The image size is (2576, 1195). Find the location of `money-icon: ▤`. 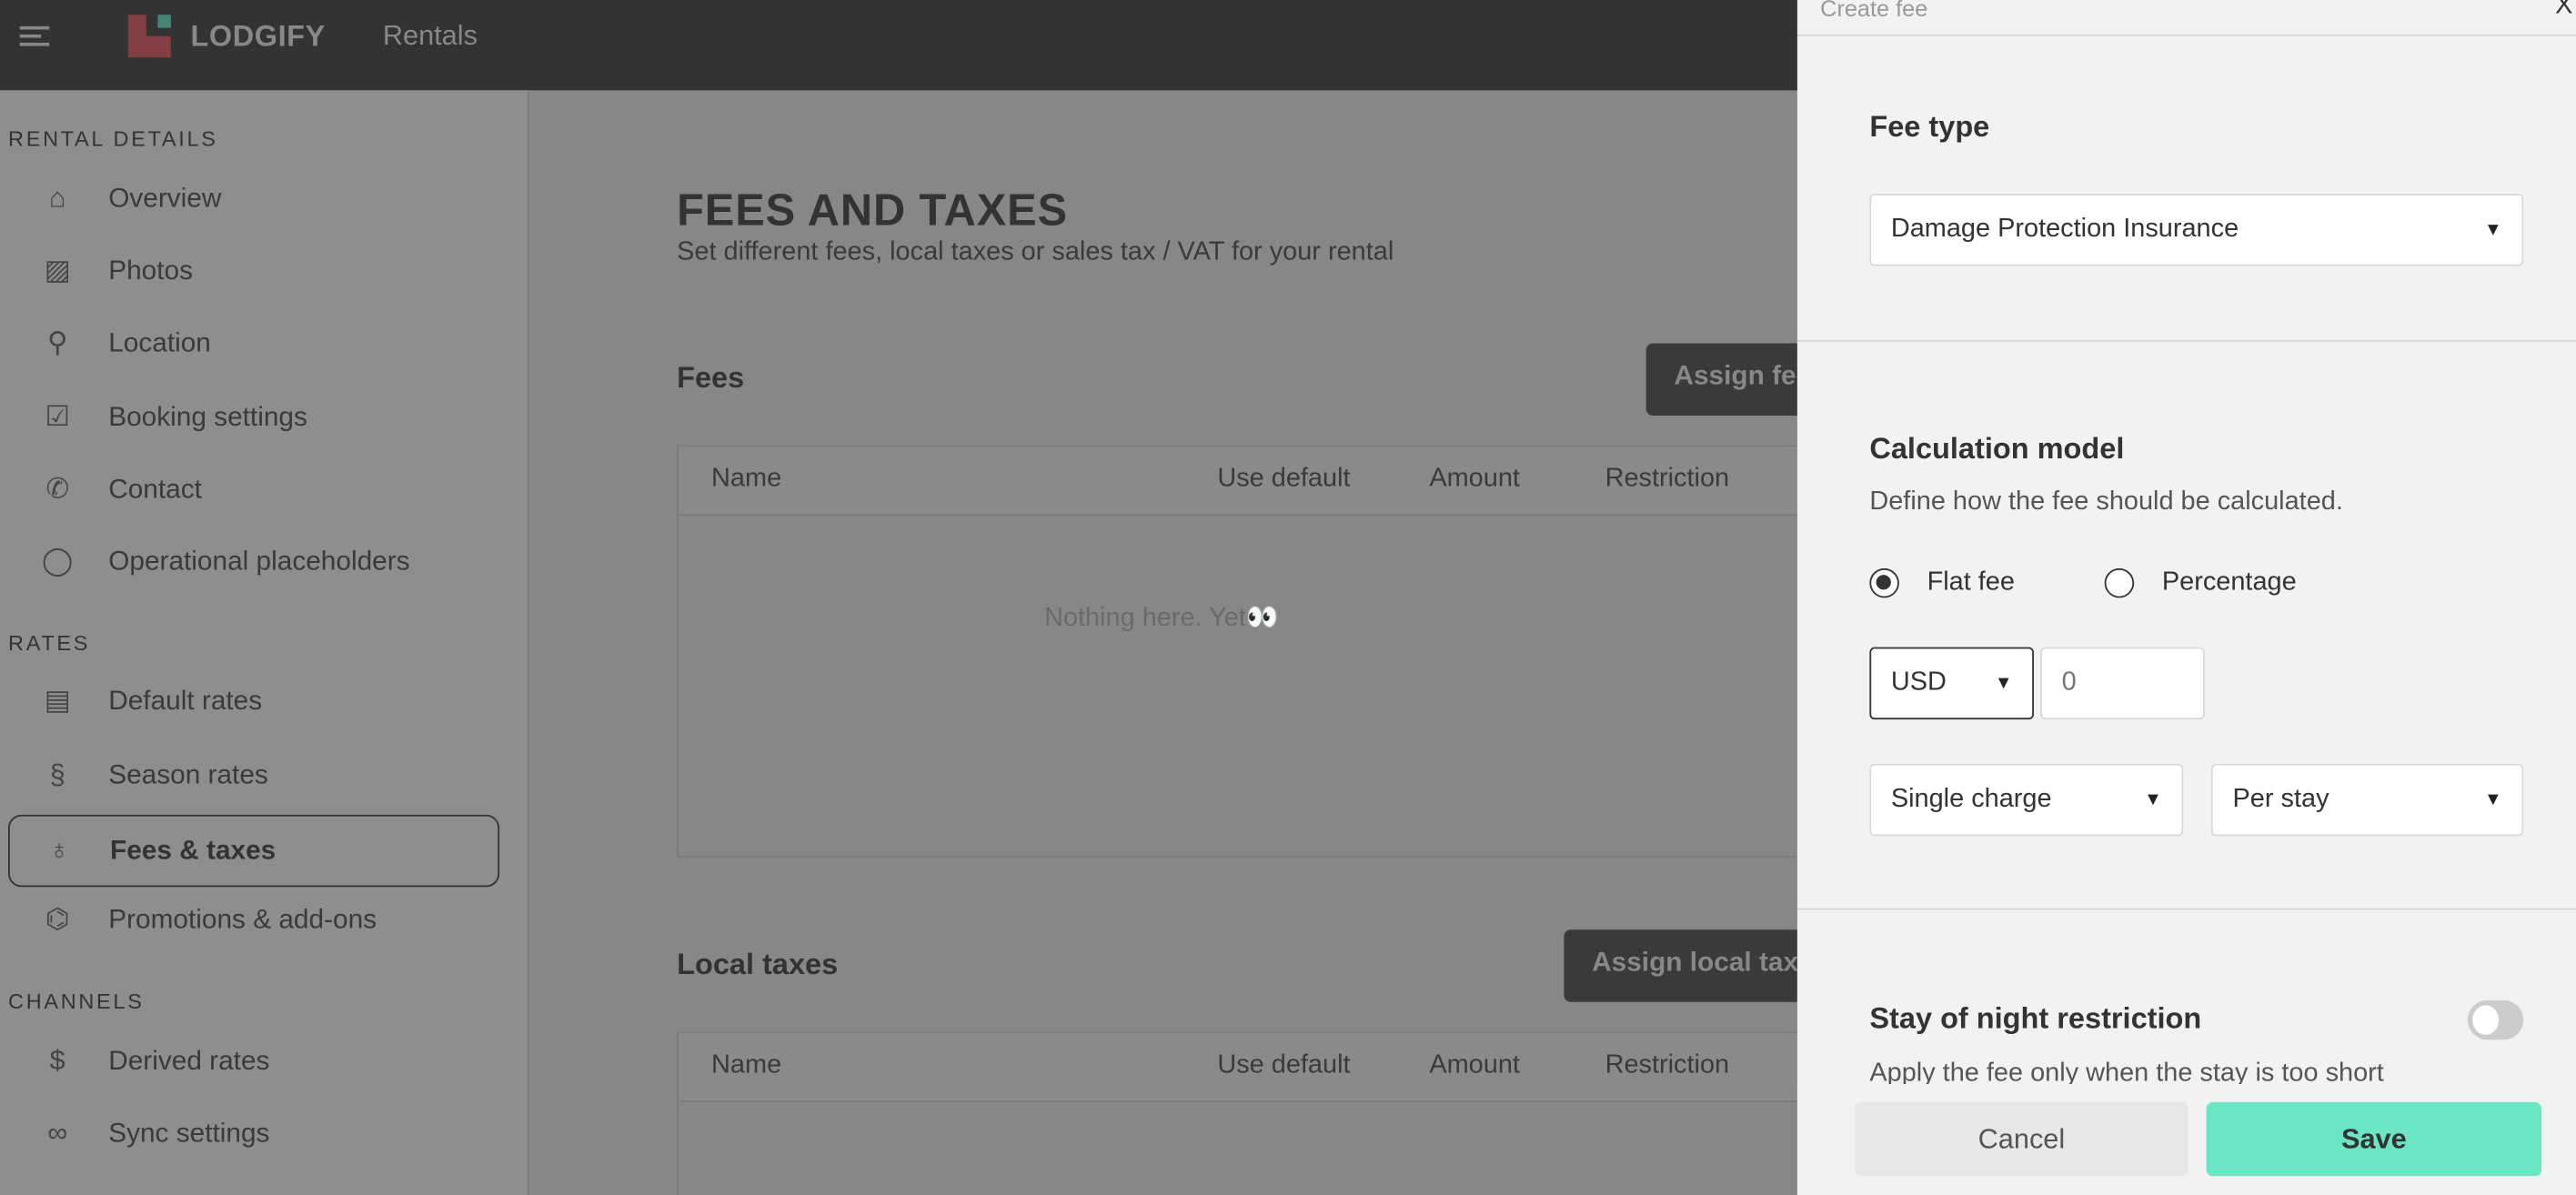

money-icon: ▤ is located at coordinates (57, 701).